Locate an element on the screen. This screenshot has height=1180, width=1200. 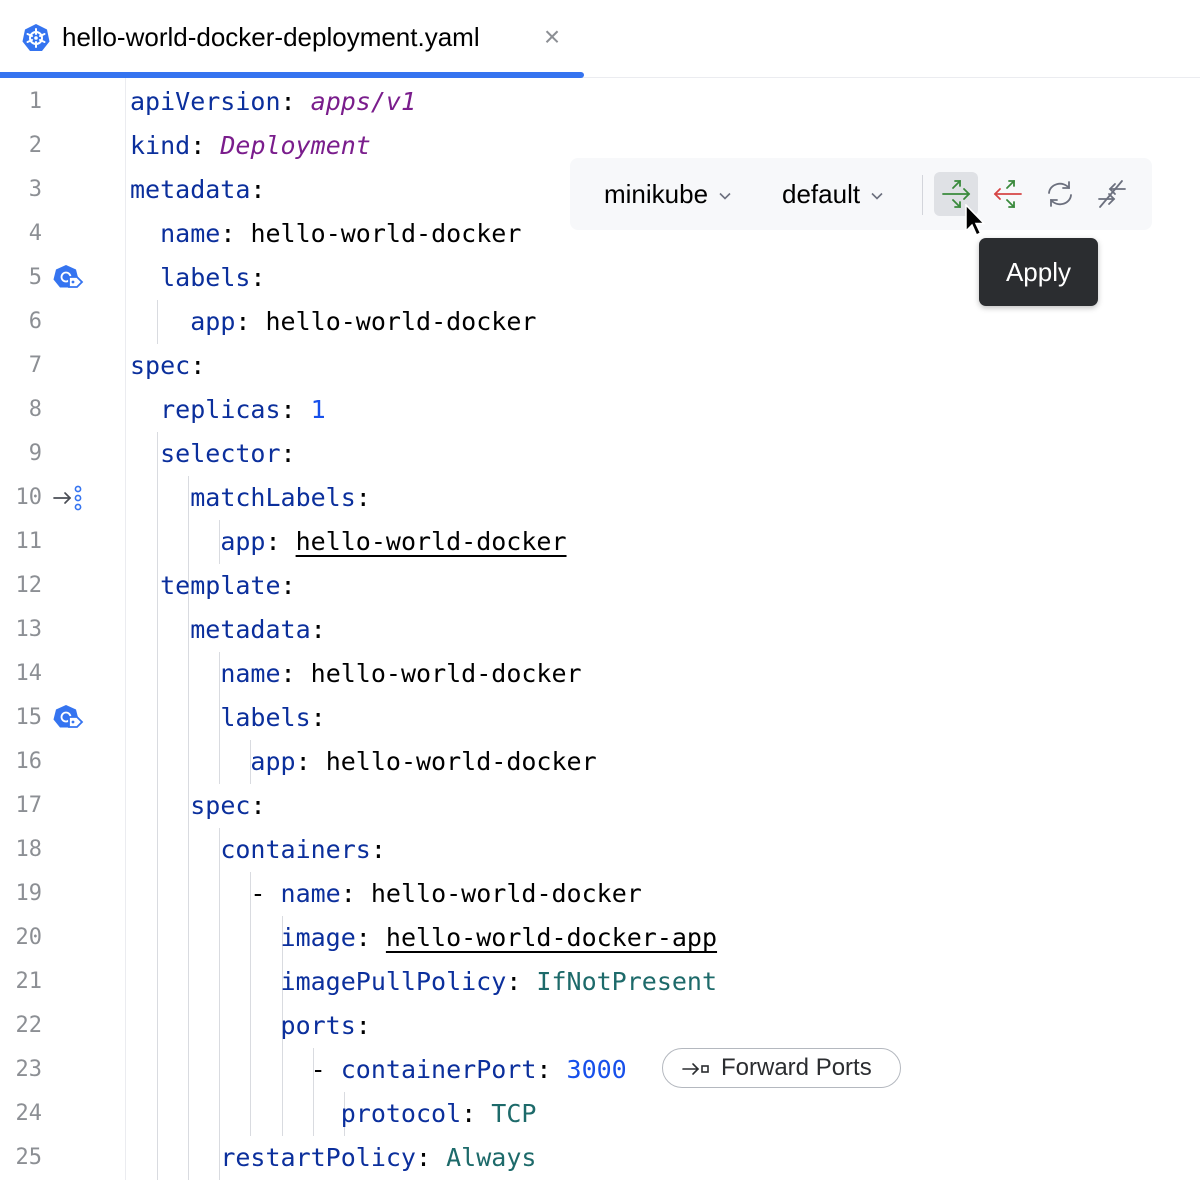
kubernetes-icon is located at coordinates (36, 37).